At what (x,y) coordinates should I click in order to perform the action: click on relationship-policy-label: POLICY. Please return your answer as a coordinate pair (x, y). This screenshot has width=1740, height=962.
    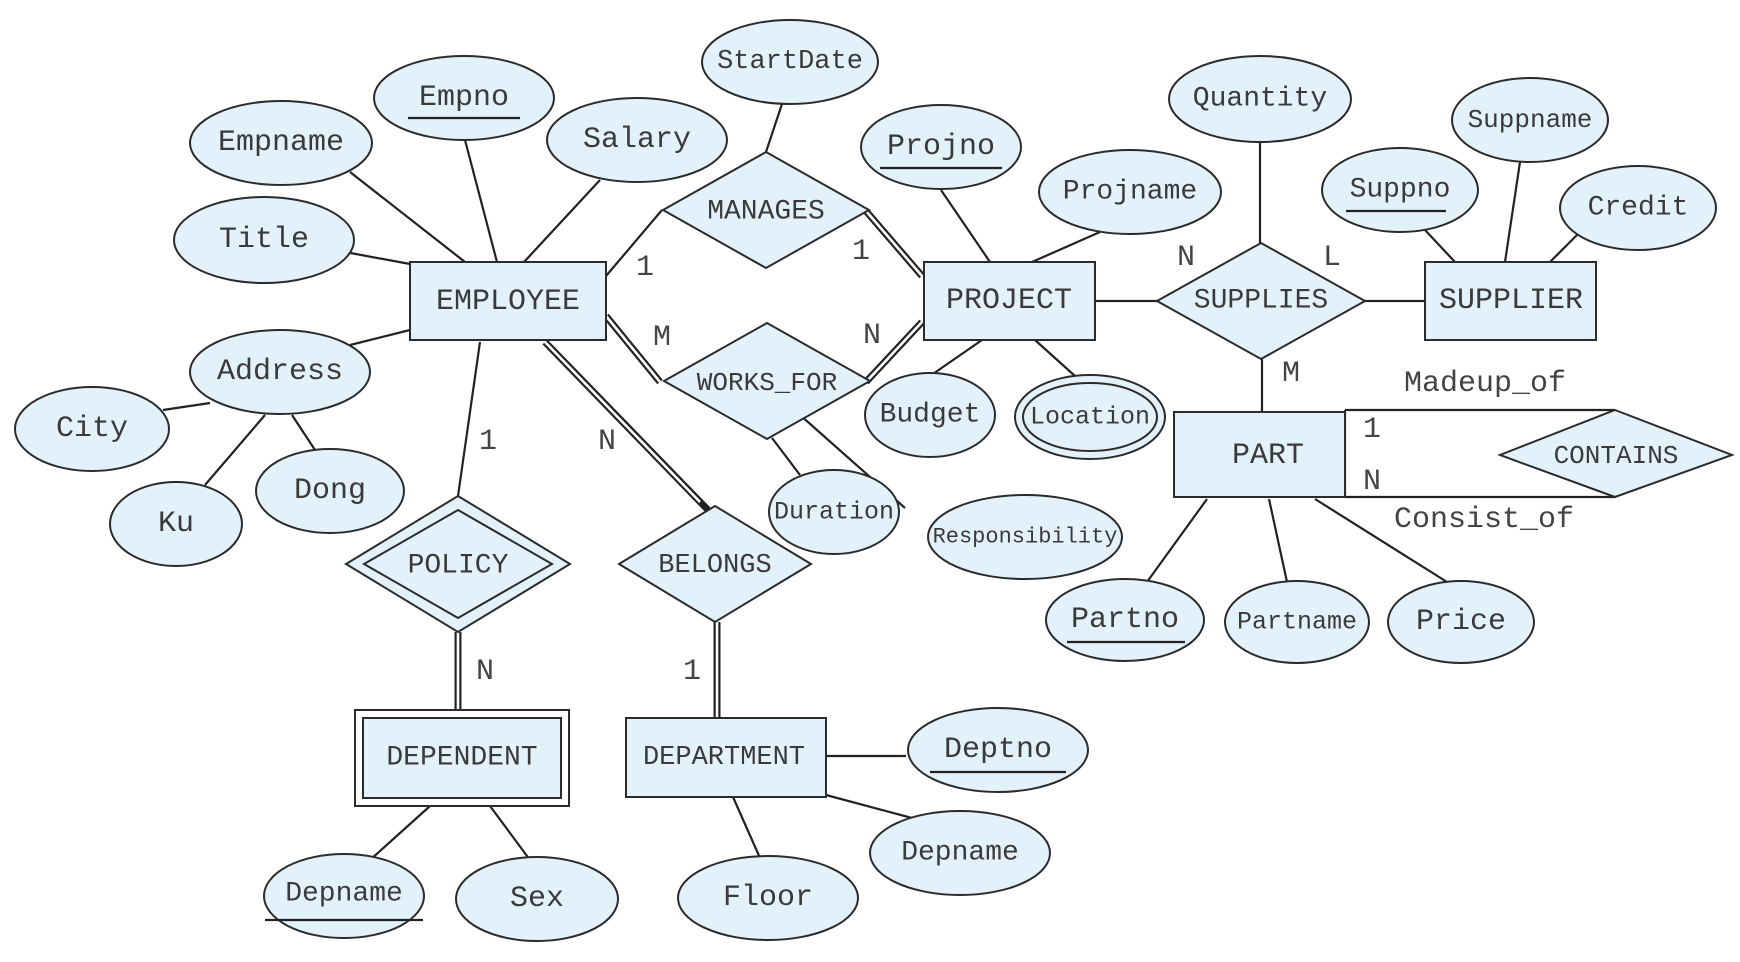
    Looking at the image, I should click on (458, 566).